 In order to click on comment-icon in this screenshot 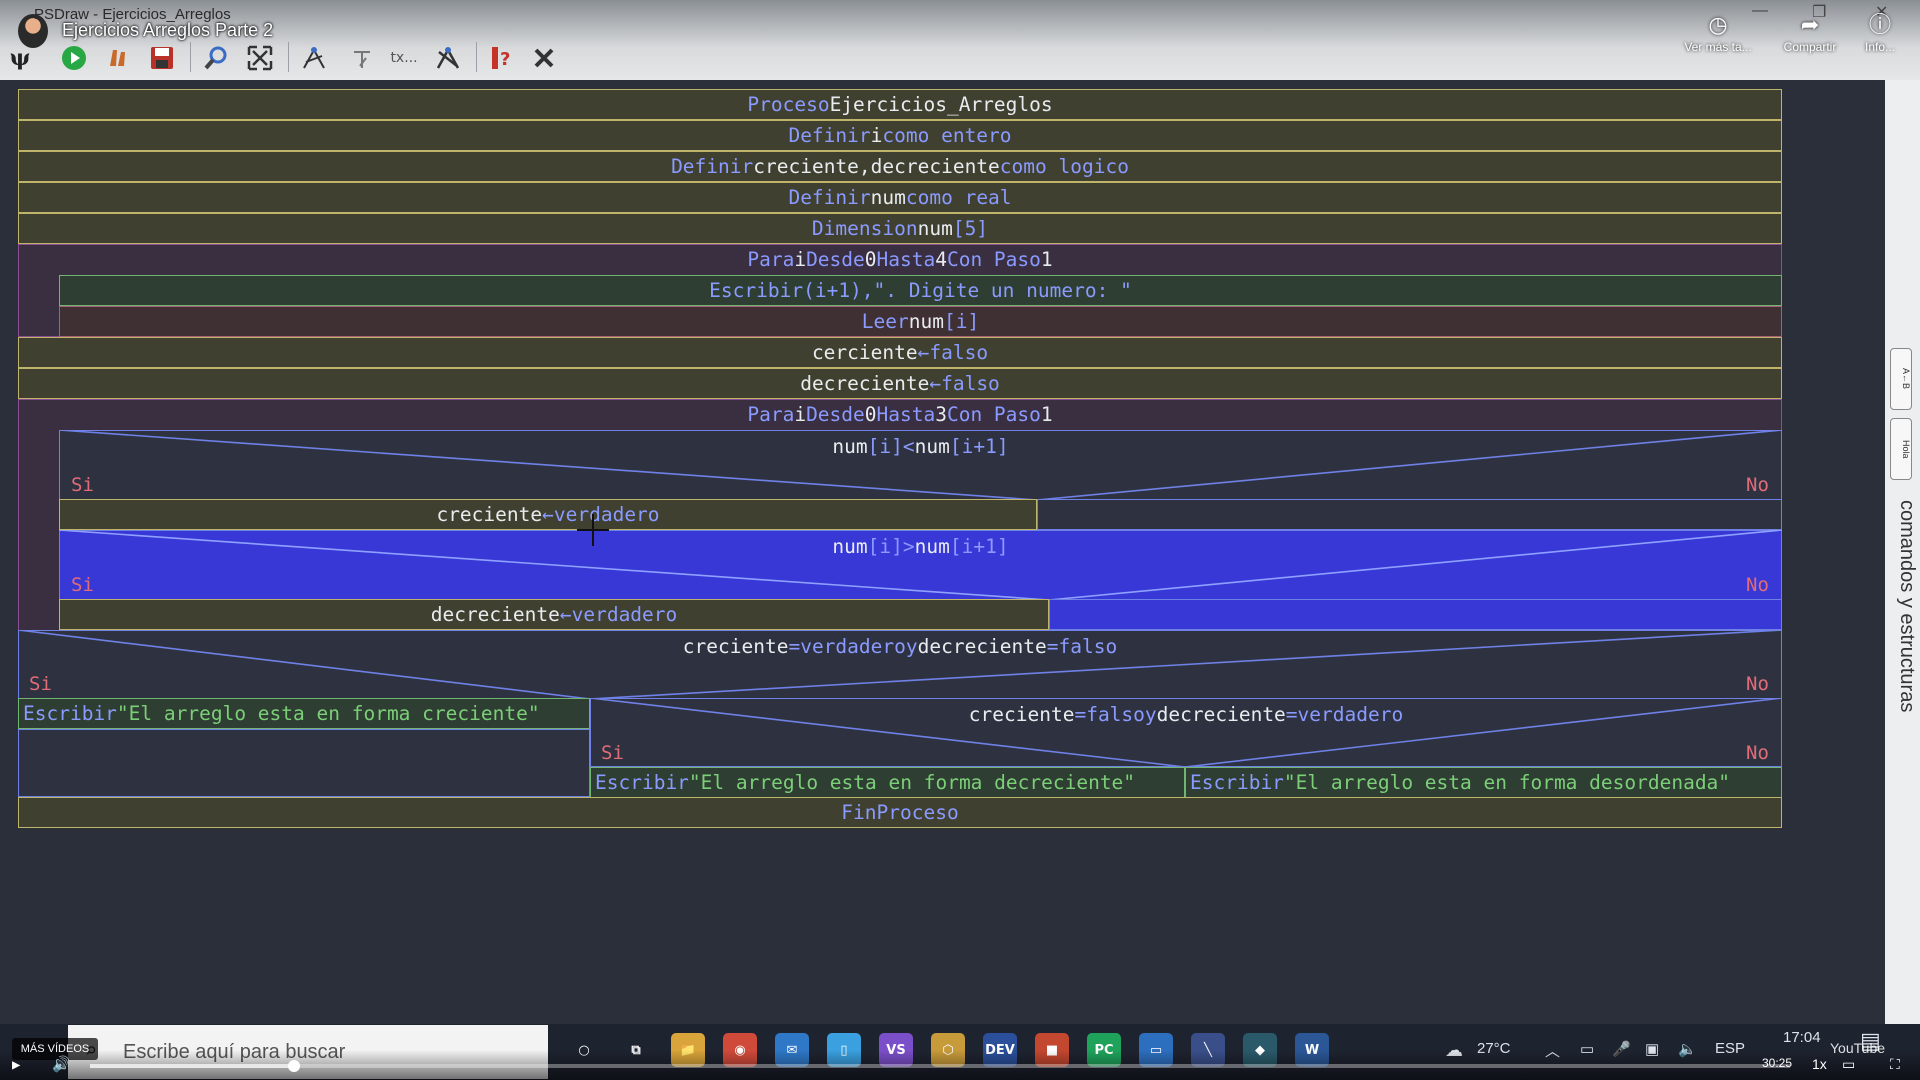, I will do `click(362, 58)`.